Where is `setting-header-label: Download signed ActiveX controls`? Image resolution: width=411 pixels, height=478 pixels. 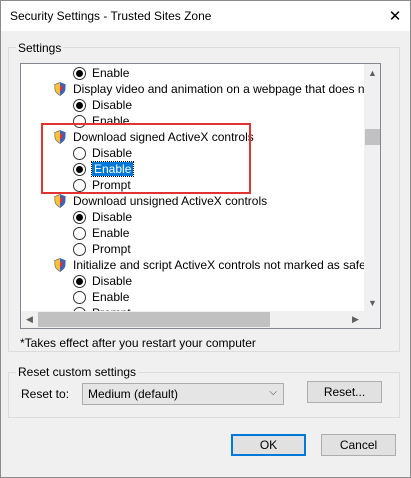
setting-header-label: Download signed ActiveX controls is located at coordinates (163, 137).